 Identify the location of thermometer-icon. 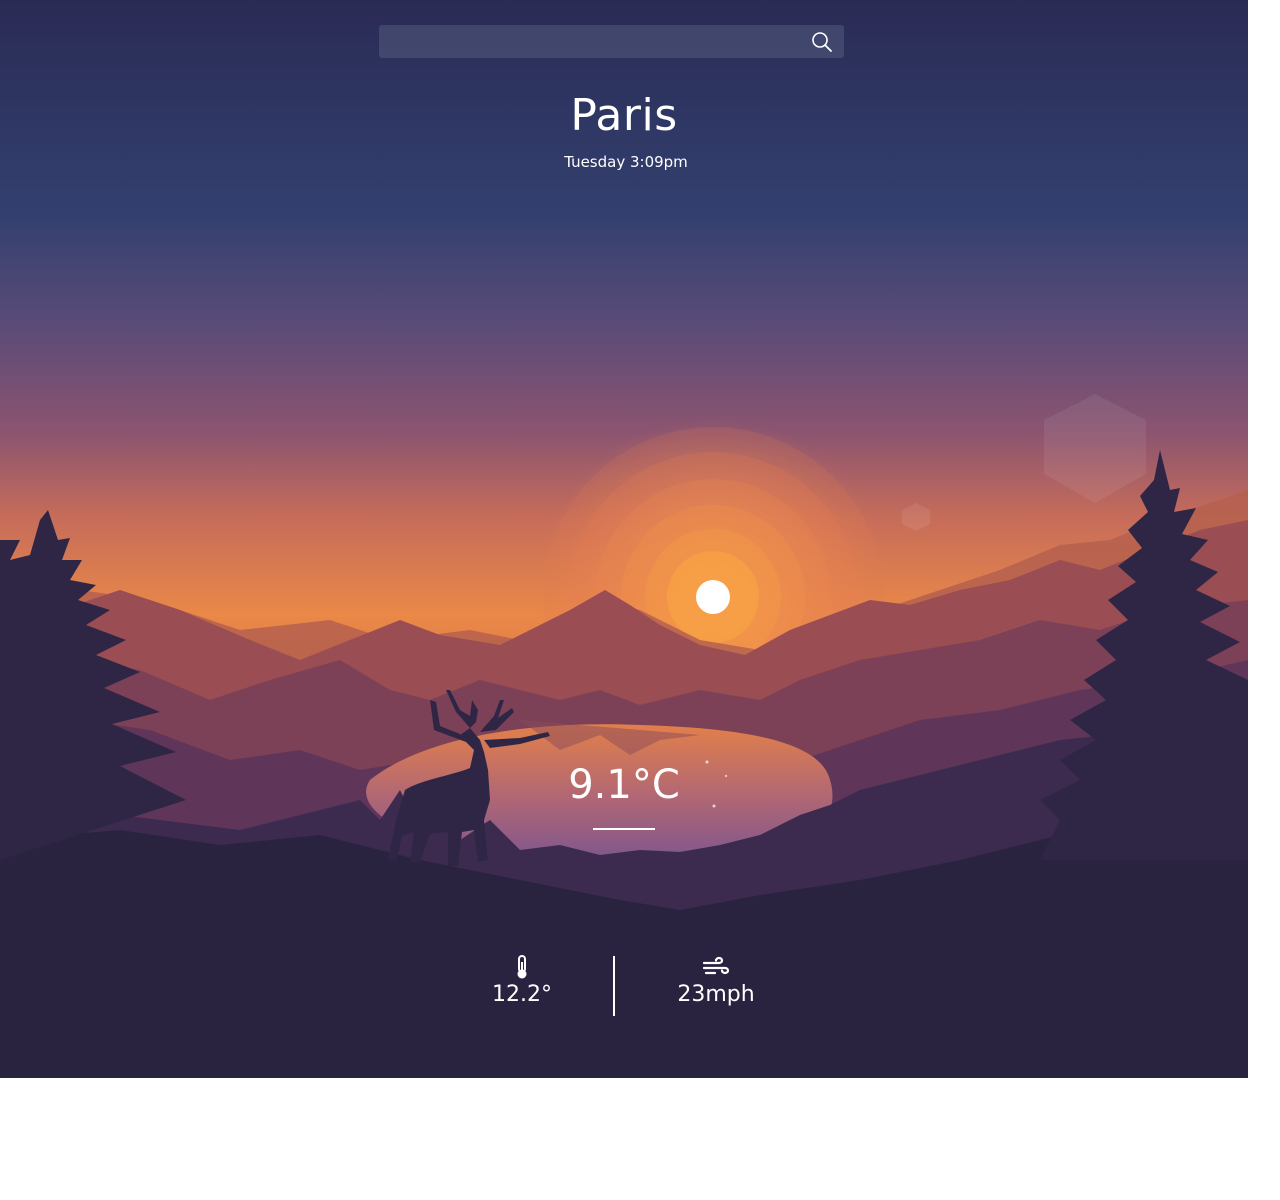
(522, 967).